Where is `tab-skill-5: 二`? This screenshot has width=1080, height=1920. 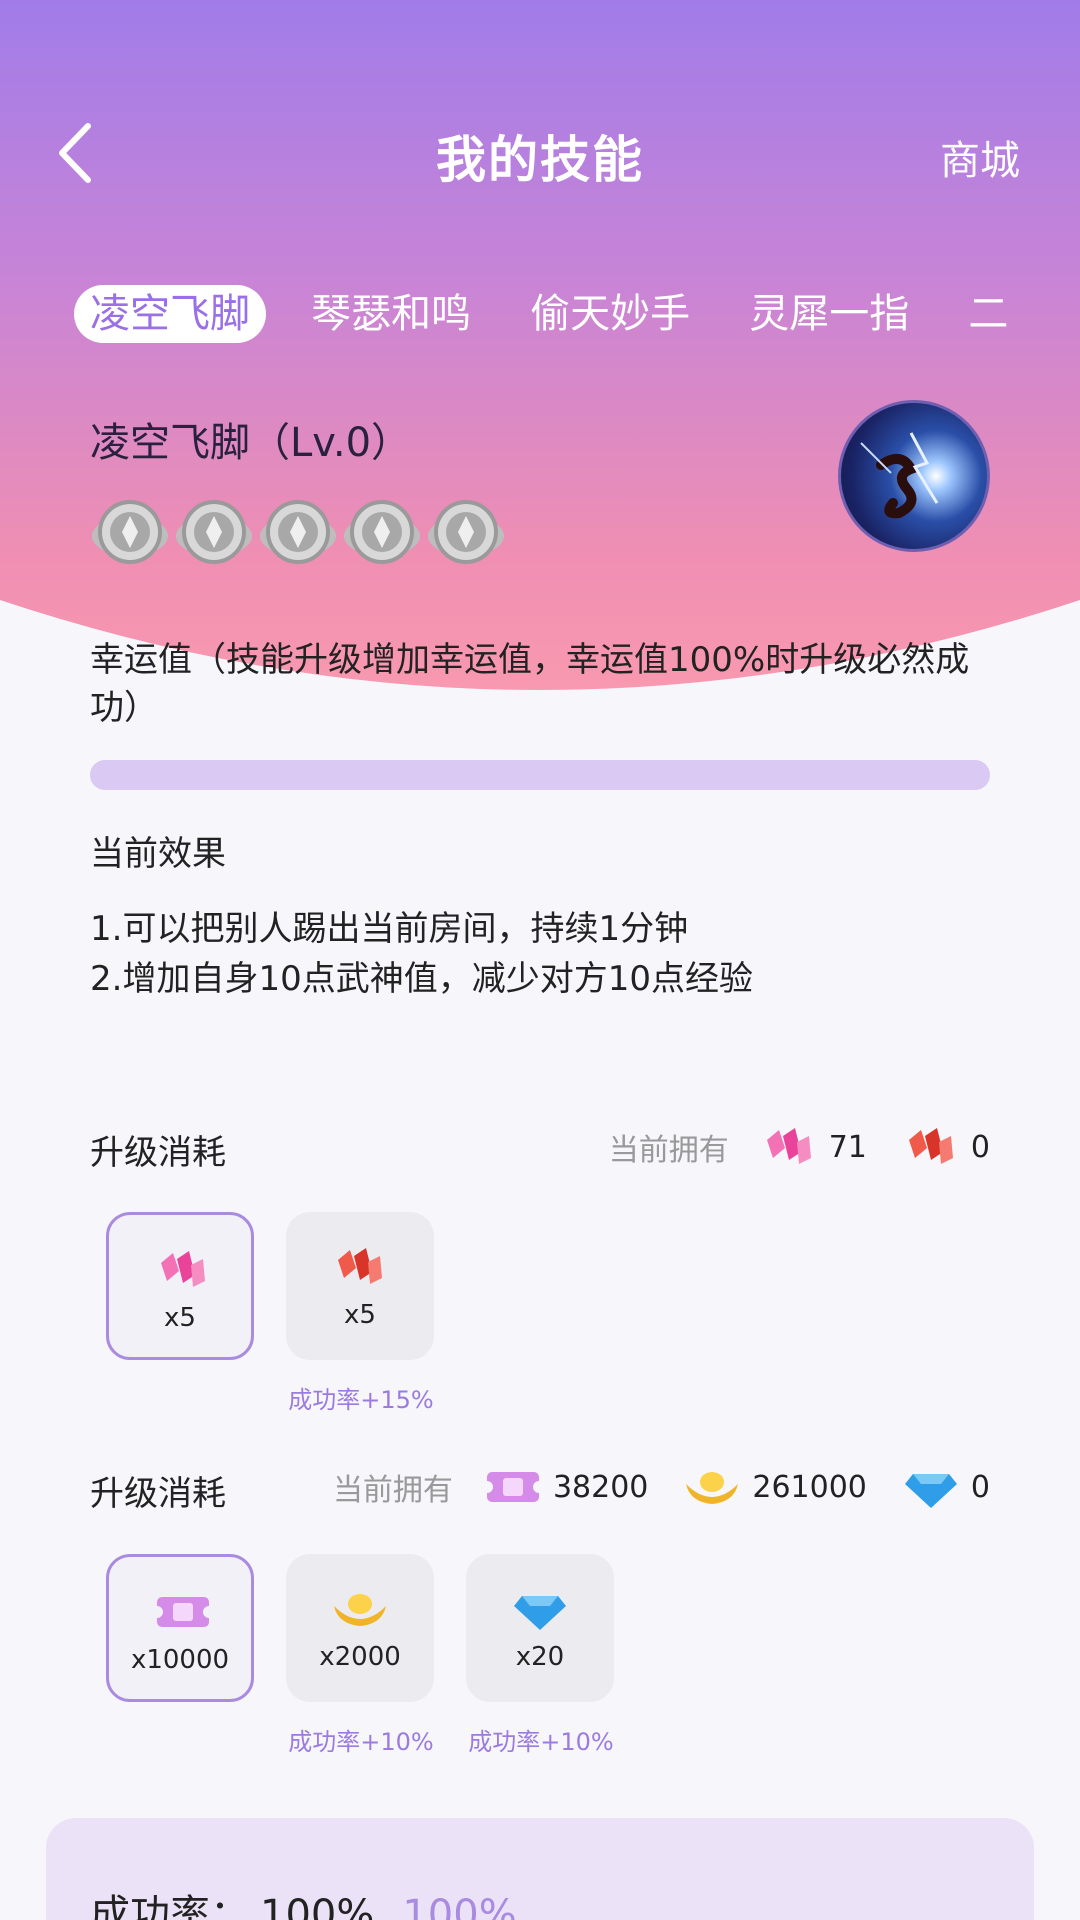
tab-skill-5: 二 is located at coordinates (988, 314).